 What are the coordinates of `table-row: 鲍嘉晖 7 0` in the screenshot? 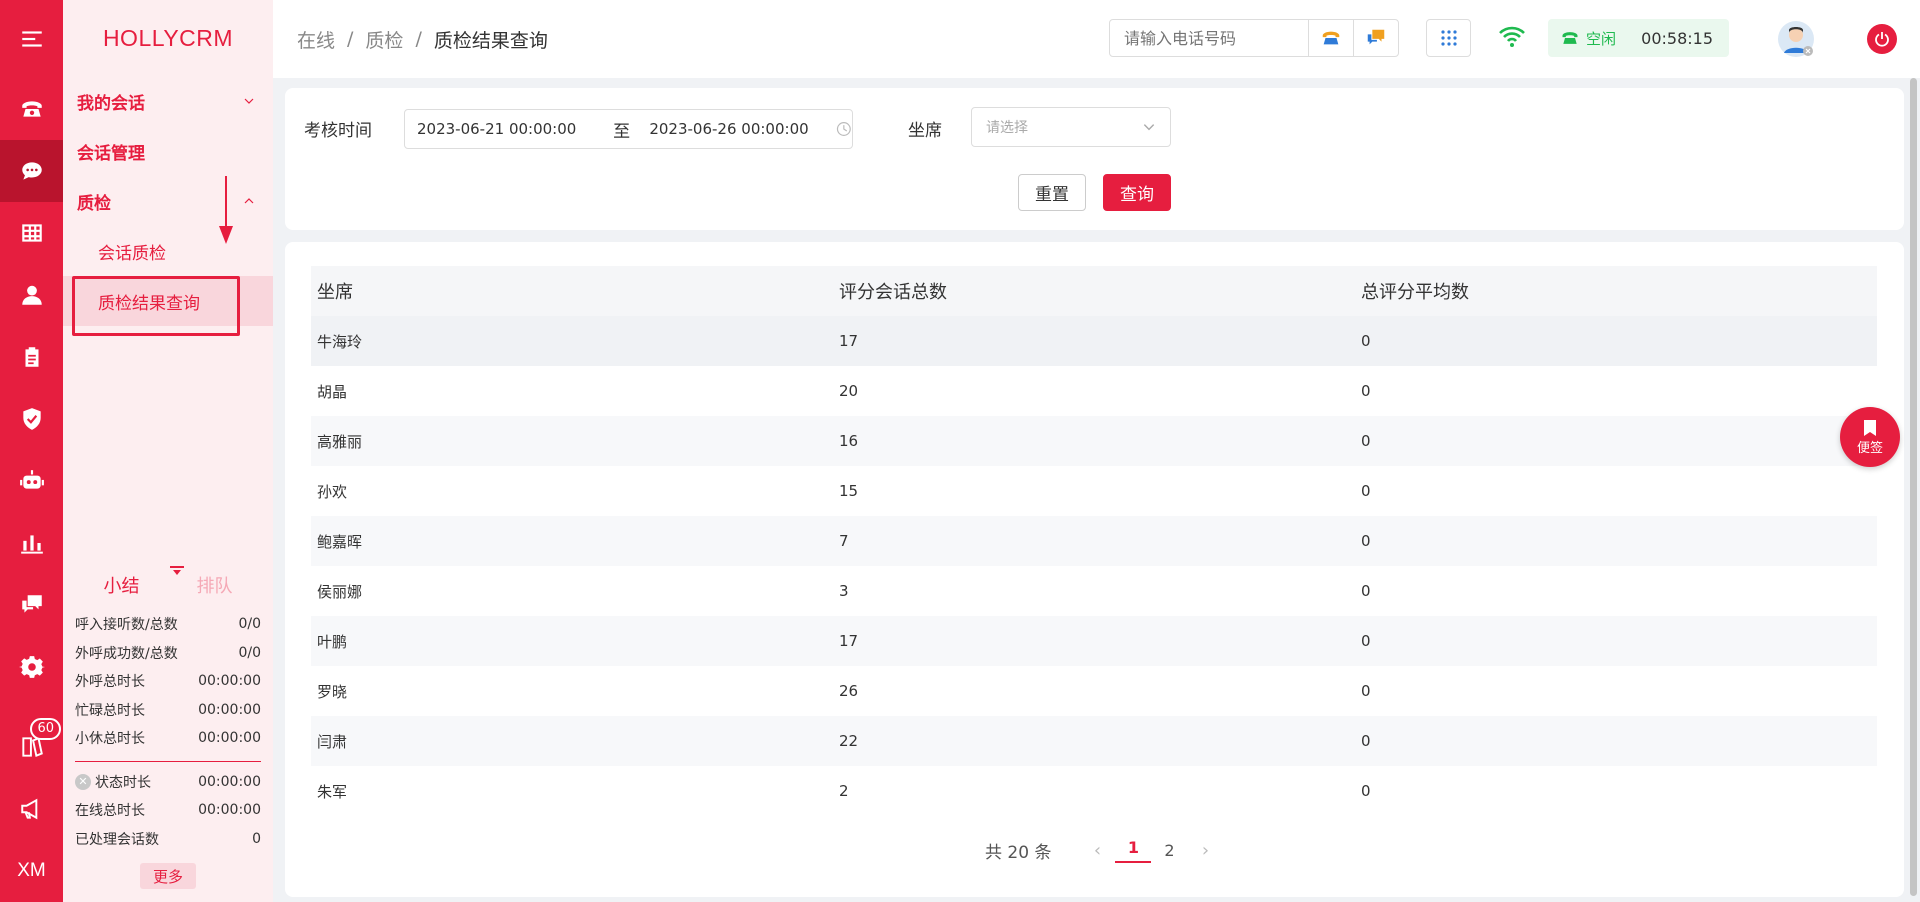 It's located at (1094, 541).